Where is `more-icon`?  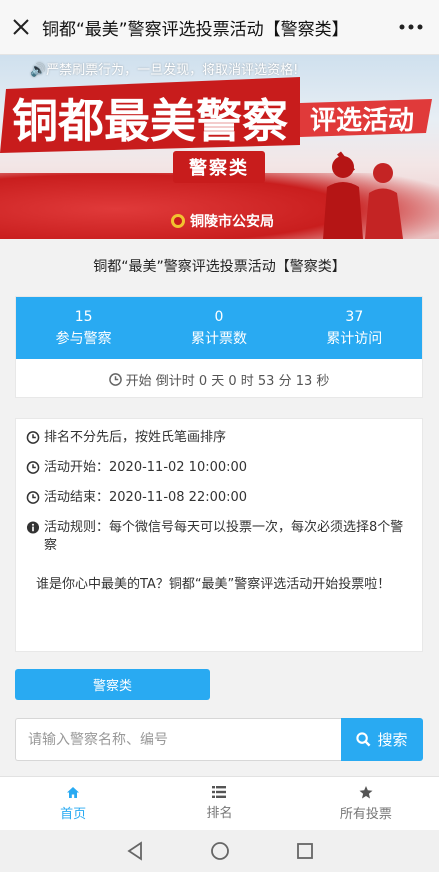
more-icon is located at coordinates (411, 27).